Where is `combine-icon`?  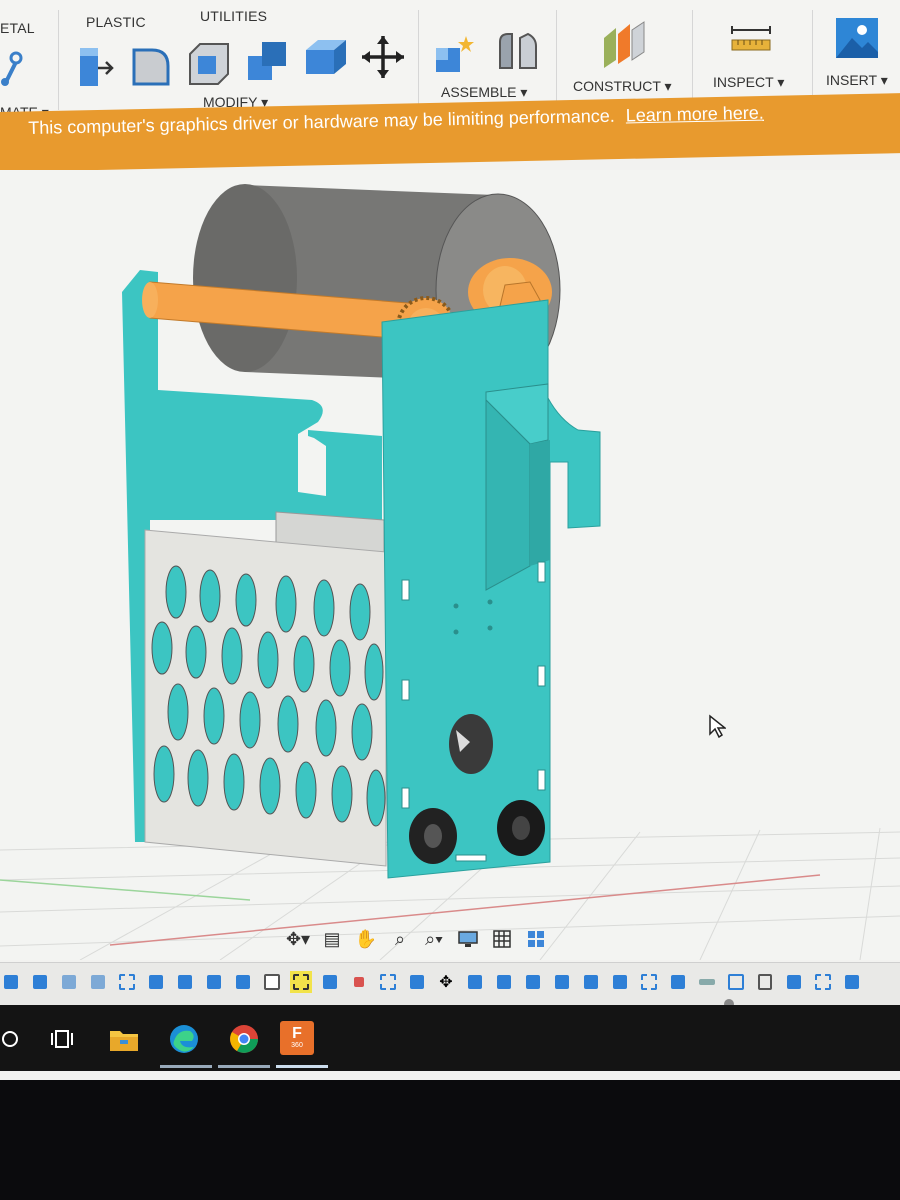
combine-icon is located at coordinates (268, 64).